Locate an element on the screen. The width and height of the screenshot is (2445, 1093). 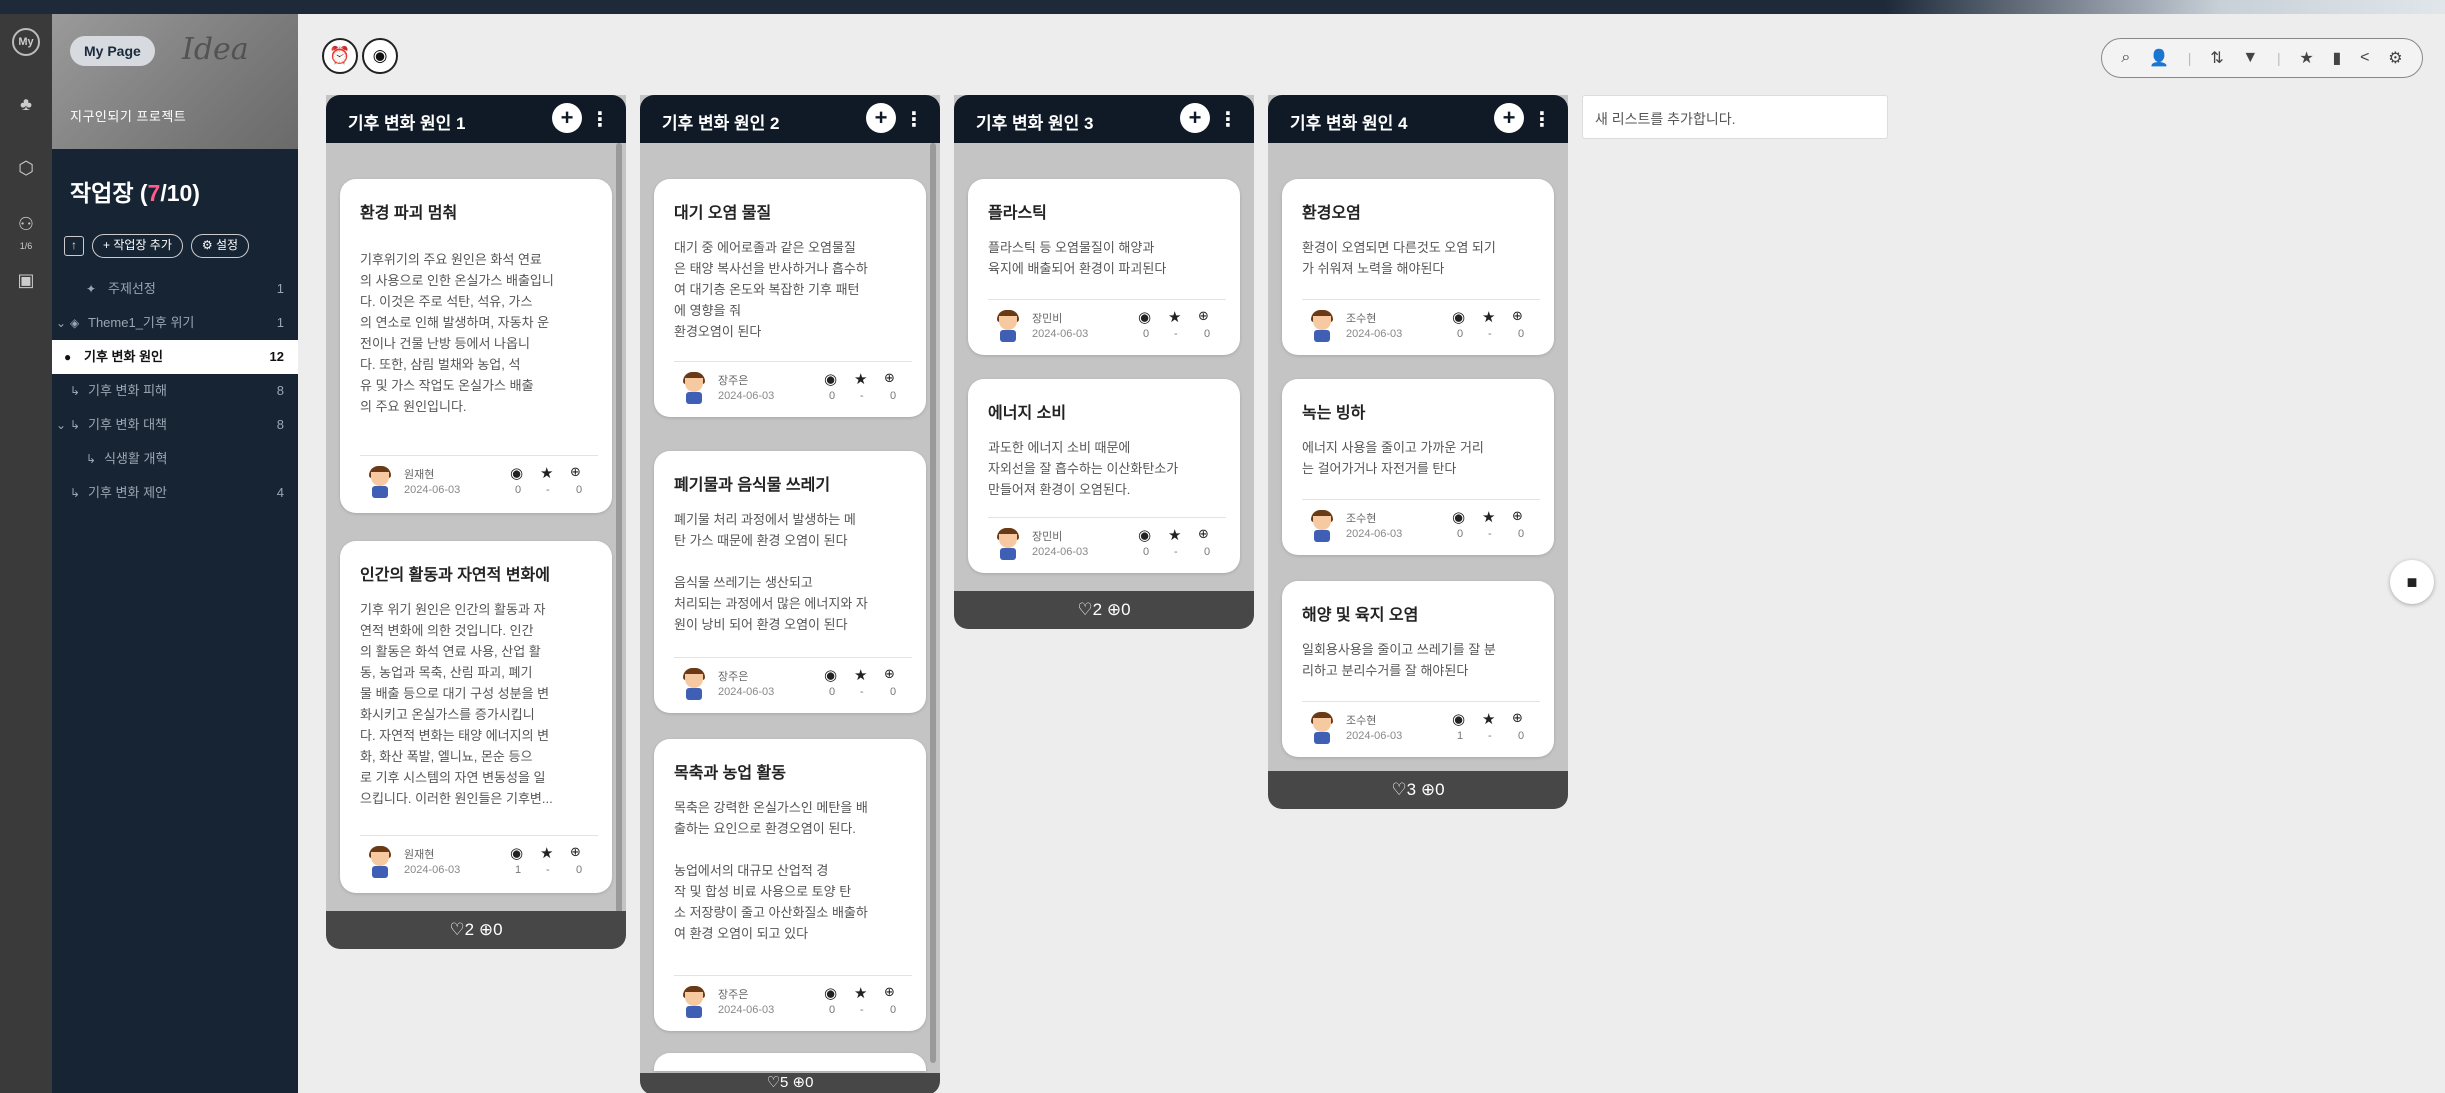
card-author: 조수현 is located at coordinates (1361, 721).